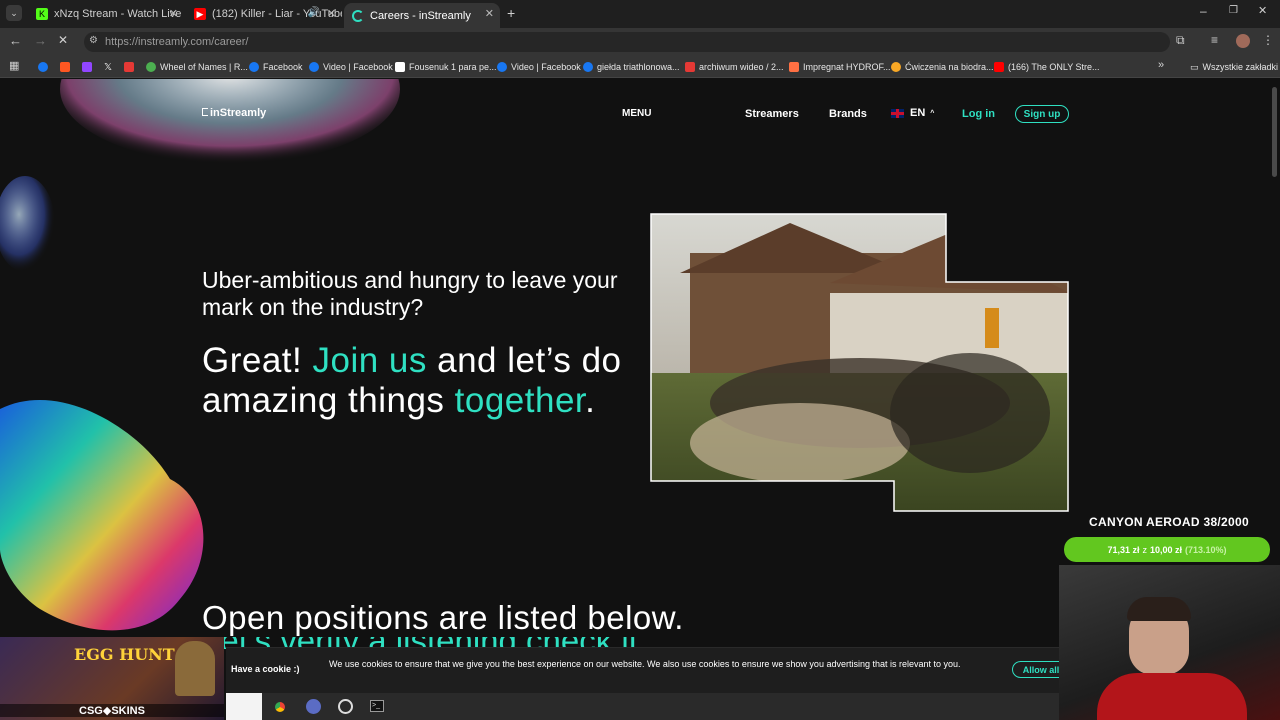 The width and height of the screenshot is (1280, 720). What do you see at coordinates (978, 114) in the screenshot?
I see `login-link: Log in` at bounding box center [978, 114].